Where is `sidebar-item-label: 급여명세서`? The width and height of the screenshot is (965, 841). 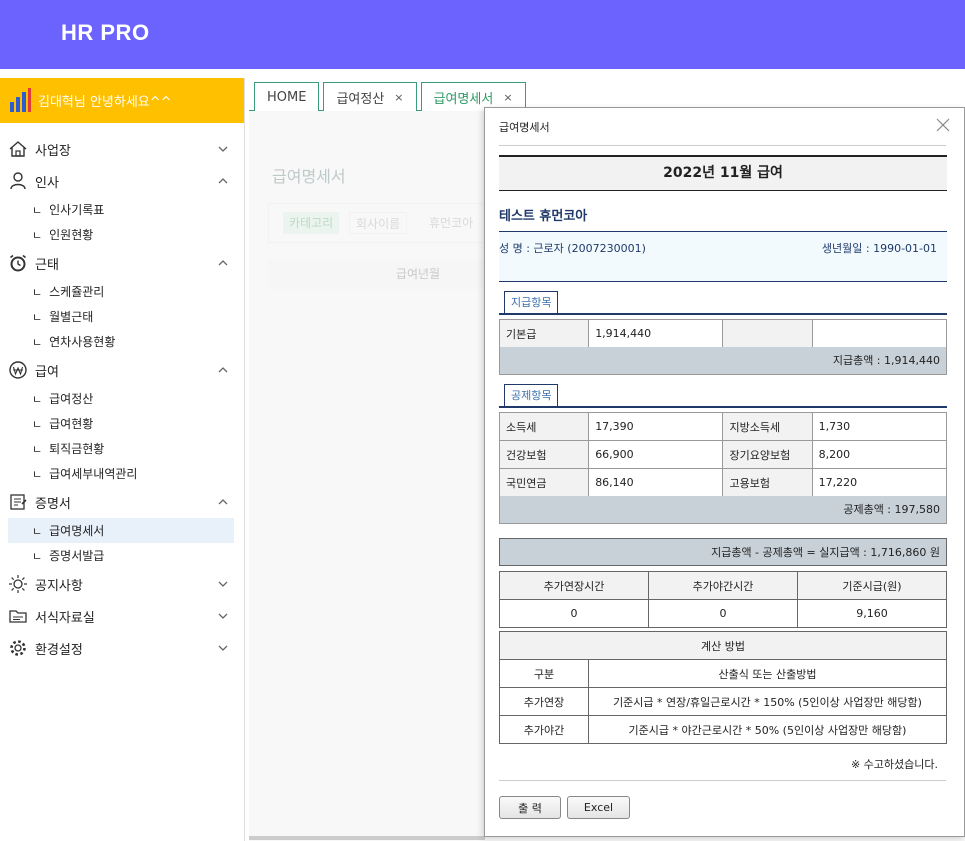 sidebar-item-label: 급여명세서 is located at coordinates (77, 531).